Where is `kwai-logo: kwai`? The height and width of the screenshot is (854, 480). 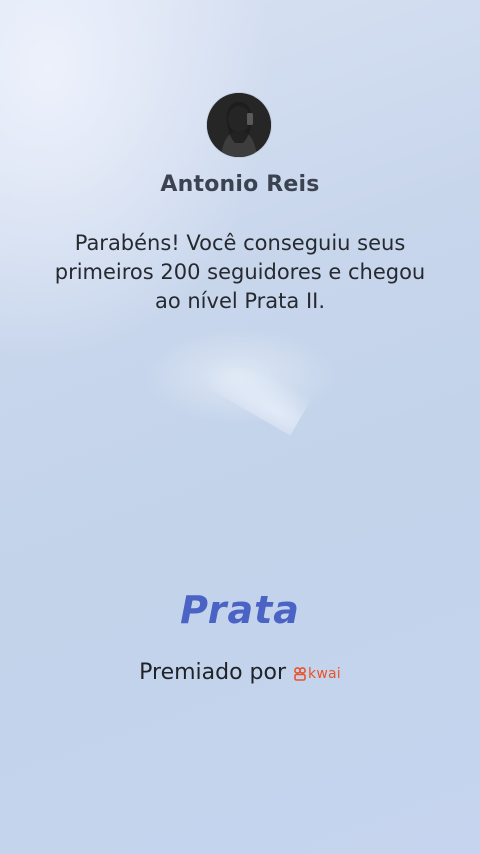 kwai-logo: kwai is located at coordinates (317, 674).